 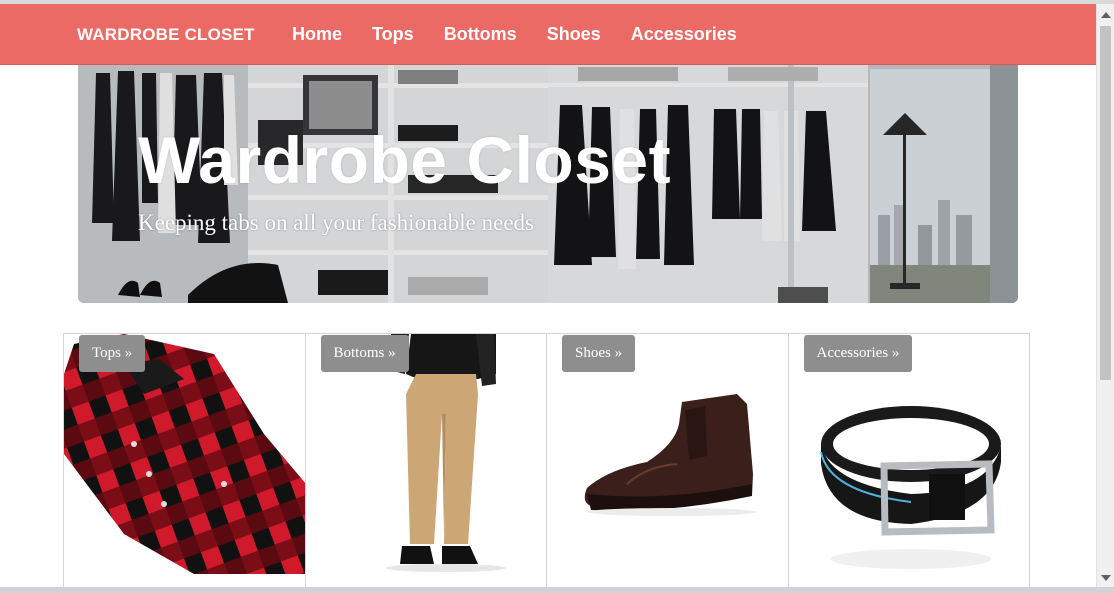 I want to click on category-tile-tops: Tops », so click(x=184, y=463).